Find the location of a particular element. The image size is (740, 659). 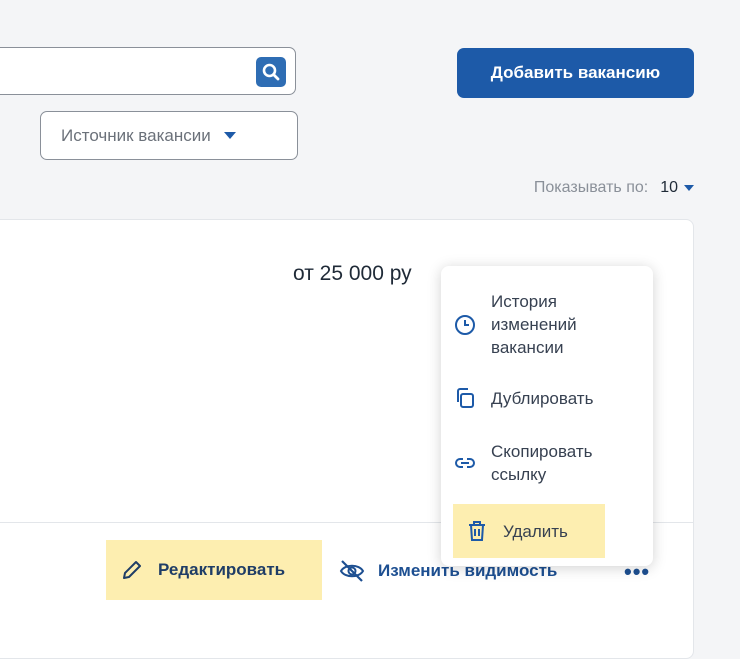

menu-item-label: Скопировать ссылку is located at coordinates (542, 463).